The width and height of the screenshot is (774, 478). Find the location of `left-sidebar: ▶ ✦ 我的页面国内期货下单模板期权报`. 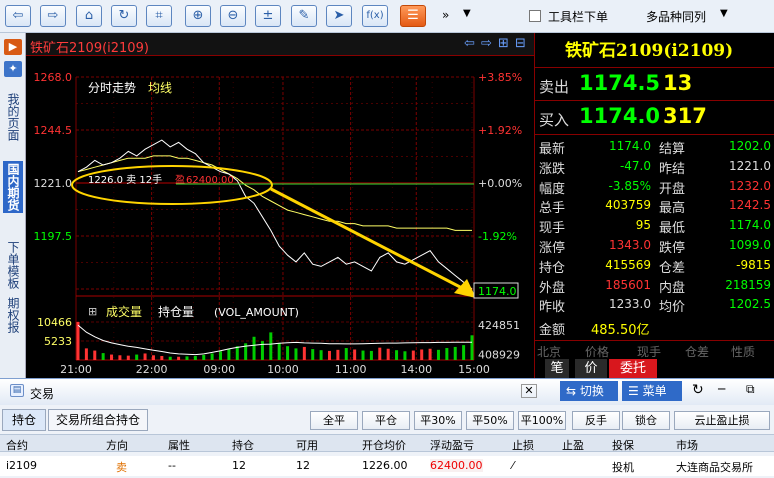

left-sidebar: ▶ ✦ 我的页面国内期货下单模板期权报 is located at coordinates (13, 205).